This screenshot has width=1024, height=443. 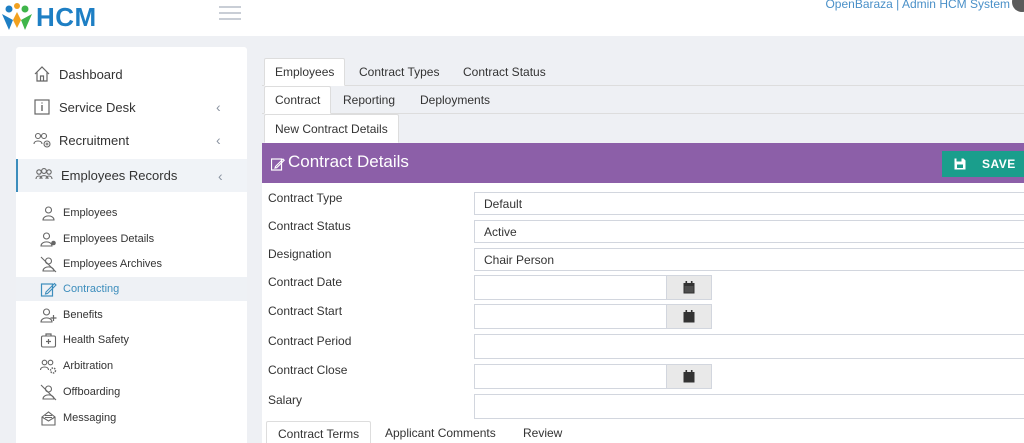 I want to click on users-group-icon, so click(x=44, y=173).